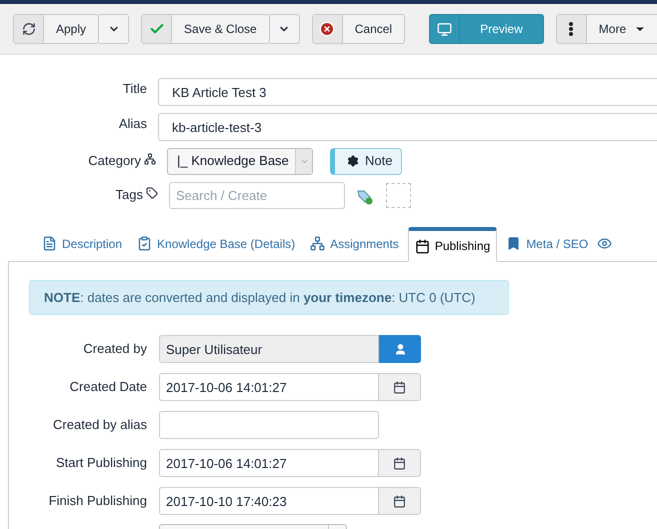  Describe the element at coordinates (514, 243) in the screenshot. I see `bookmark-icon` at that location.